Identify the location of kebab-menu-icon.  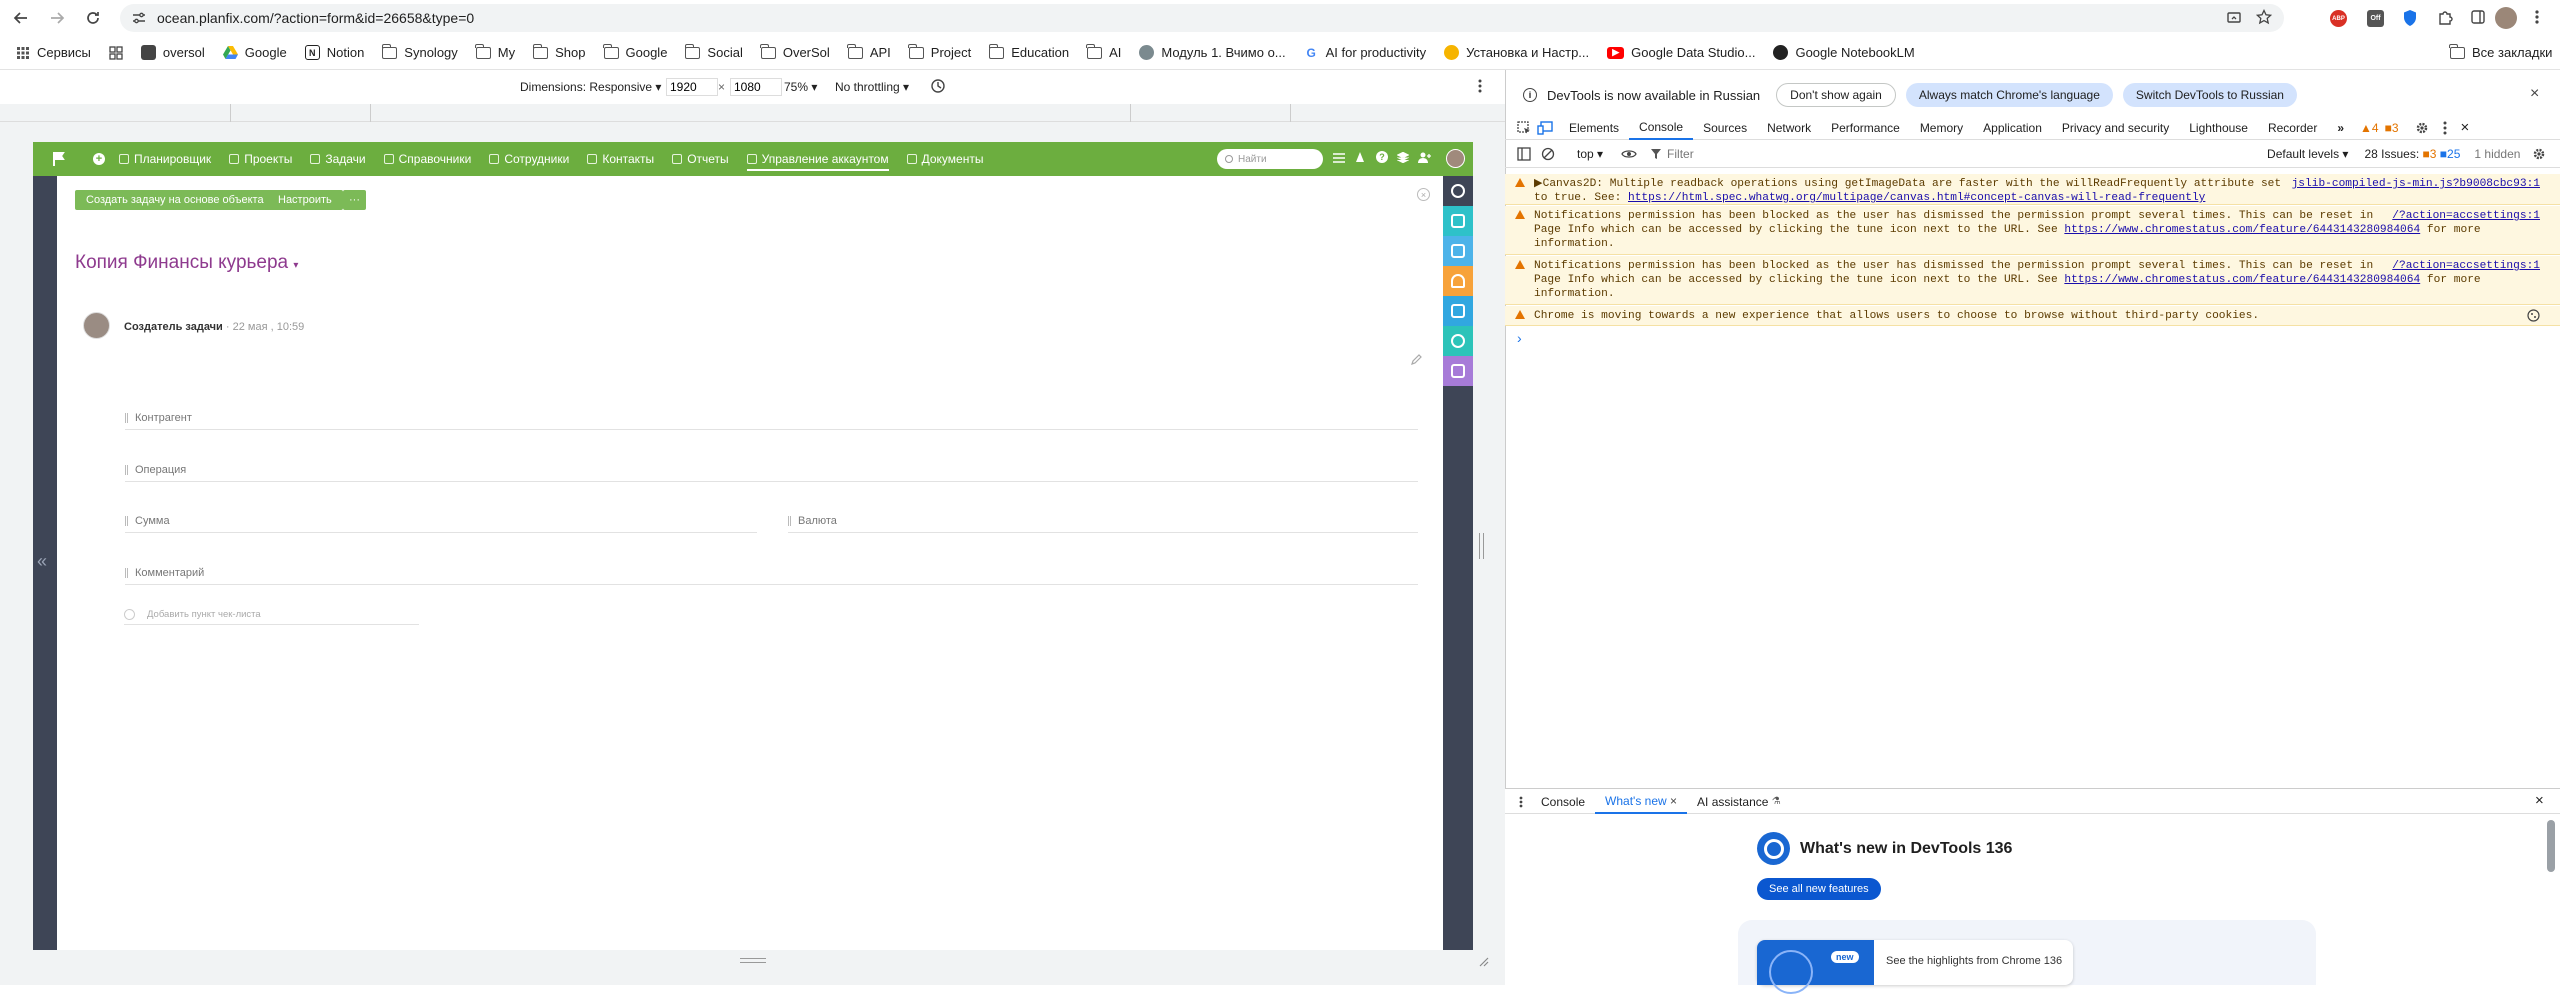
(2537, 17).